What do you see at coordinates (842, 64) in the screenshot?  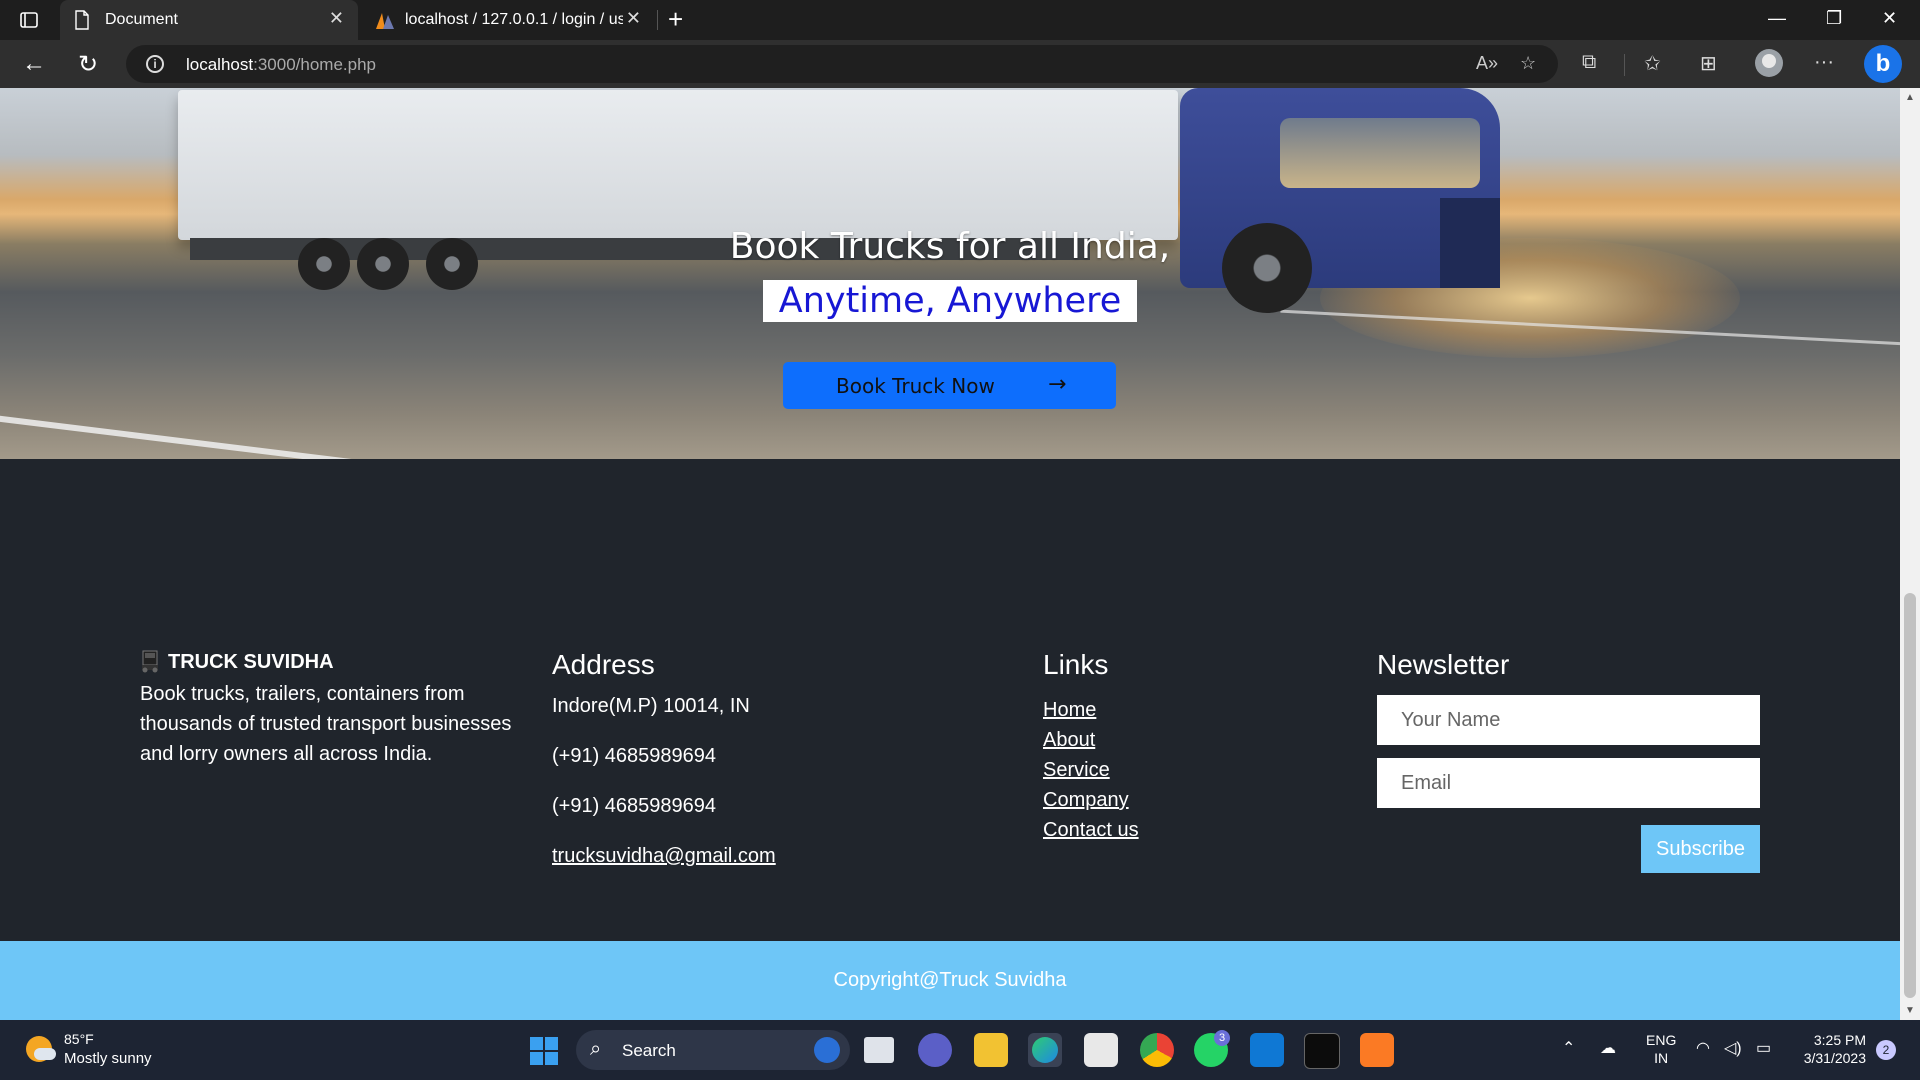 I see `address-bar: i localhost:3000/home.php A» ☆` at bounding box center [842, 64].